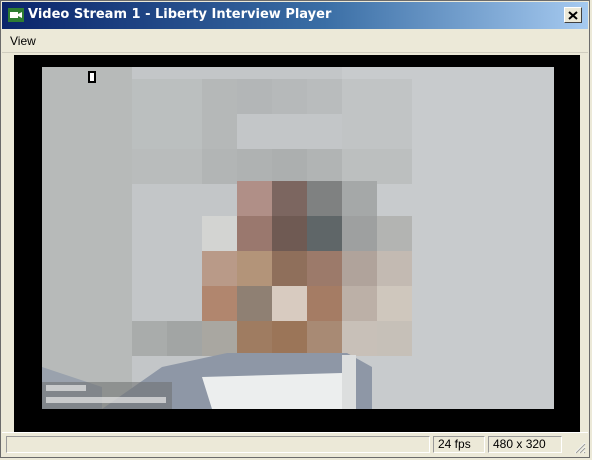  What do you see at coordinates (92, 77) in the screenshot?
I see `recording-indicator-icon` at bounding box center [92, 77].